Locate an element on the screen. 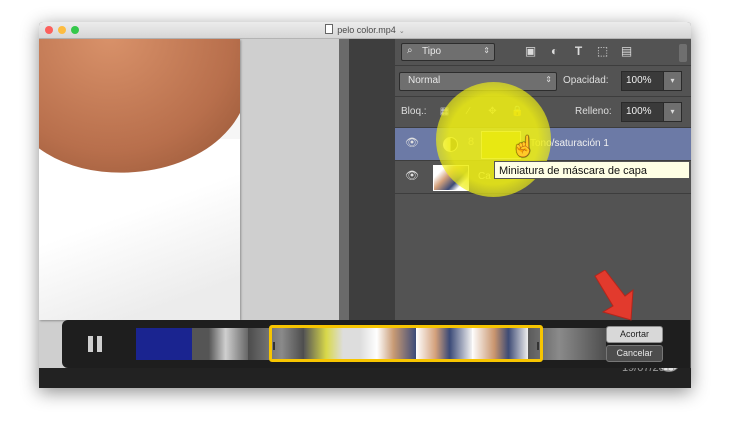 This screenshot has height=445, width=730. hand-pointer-cursor-icon: ☝ is located at coordinates (523, 147).